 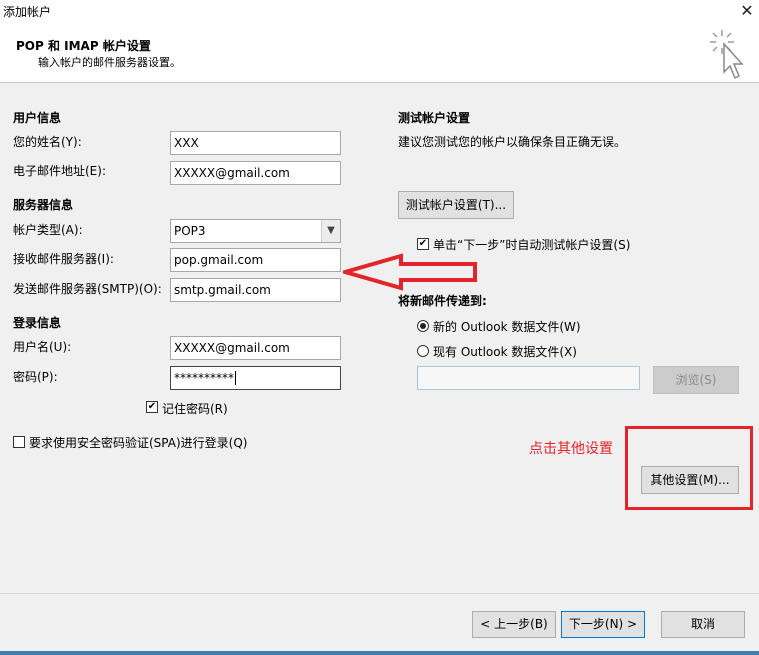 What do you see at coordinates (528, 378) in the screenshot?
I see `existing-file-path-field` at bounding box center [528, 378].